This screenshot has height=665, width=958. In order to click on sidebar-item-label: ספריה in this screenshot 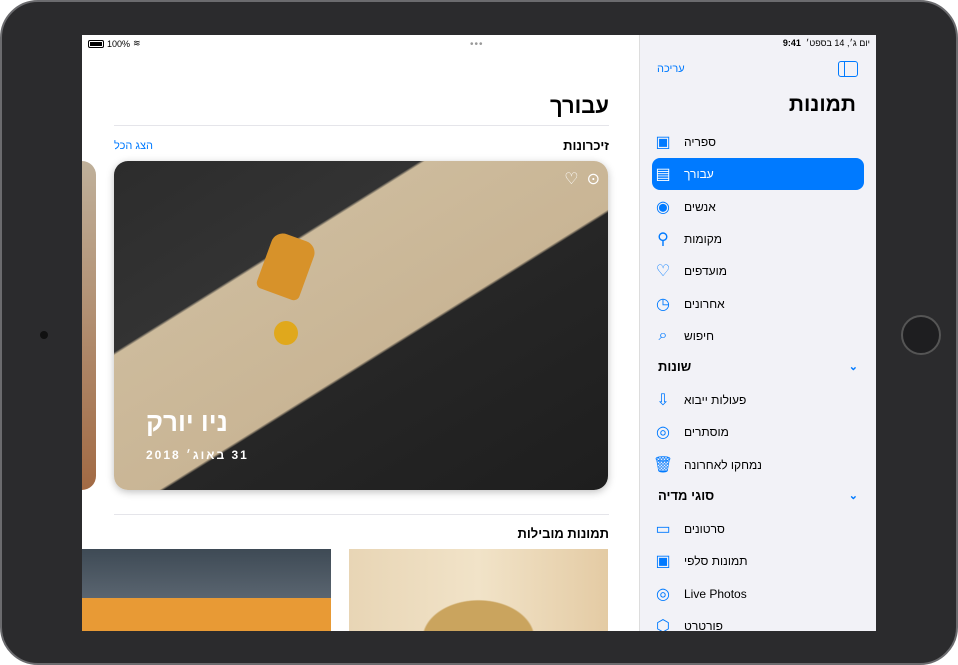, I will do `click(700, 142)`.